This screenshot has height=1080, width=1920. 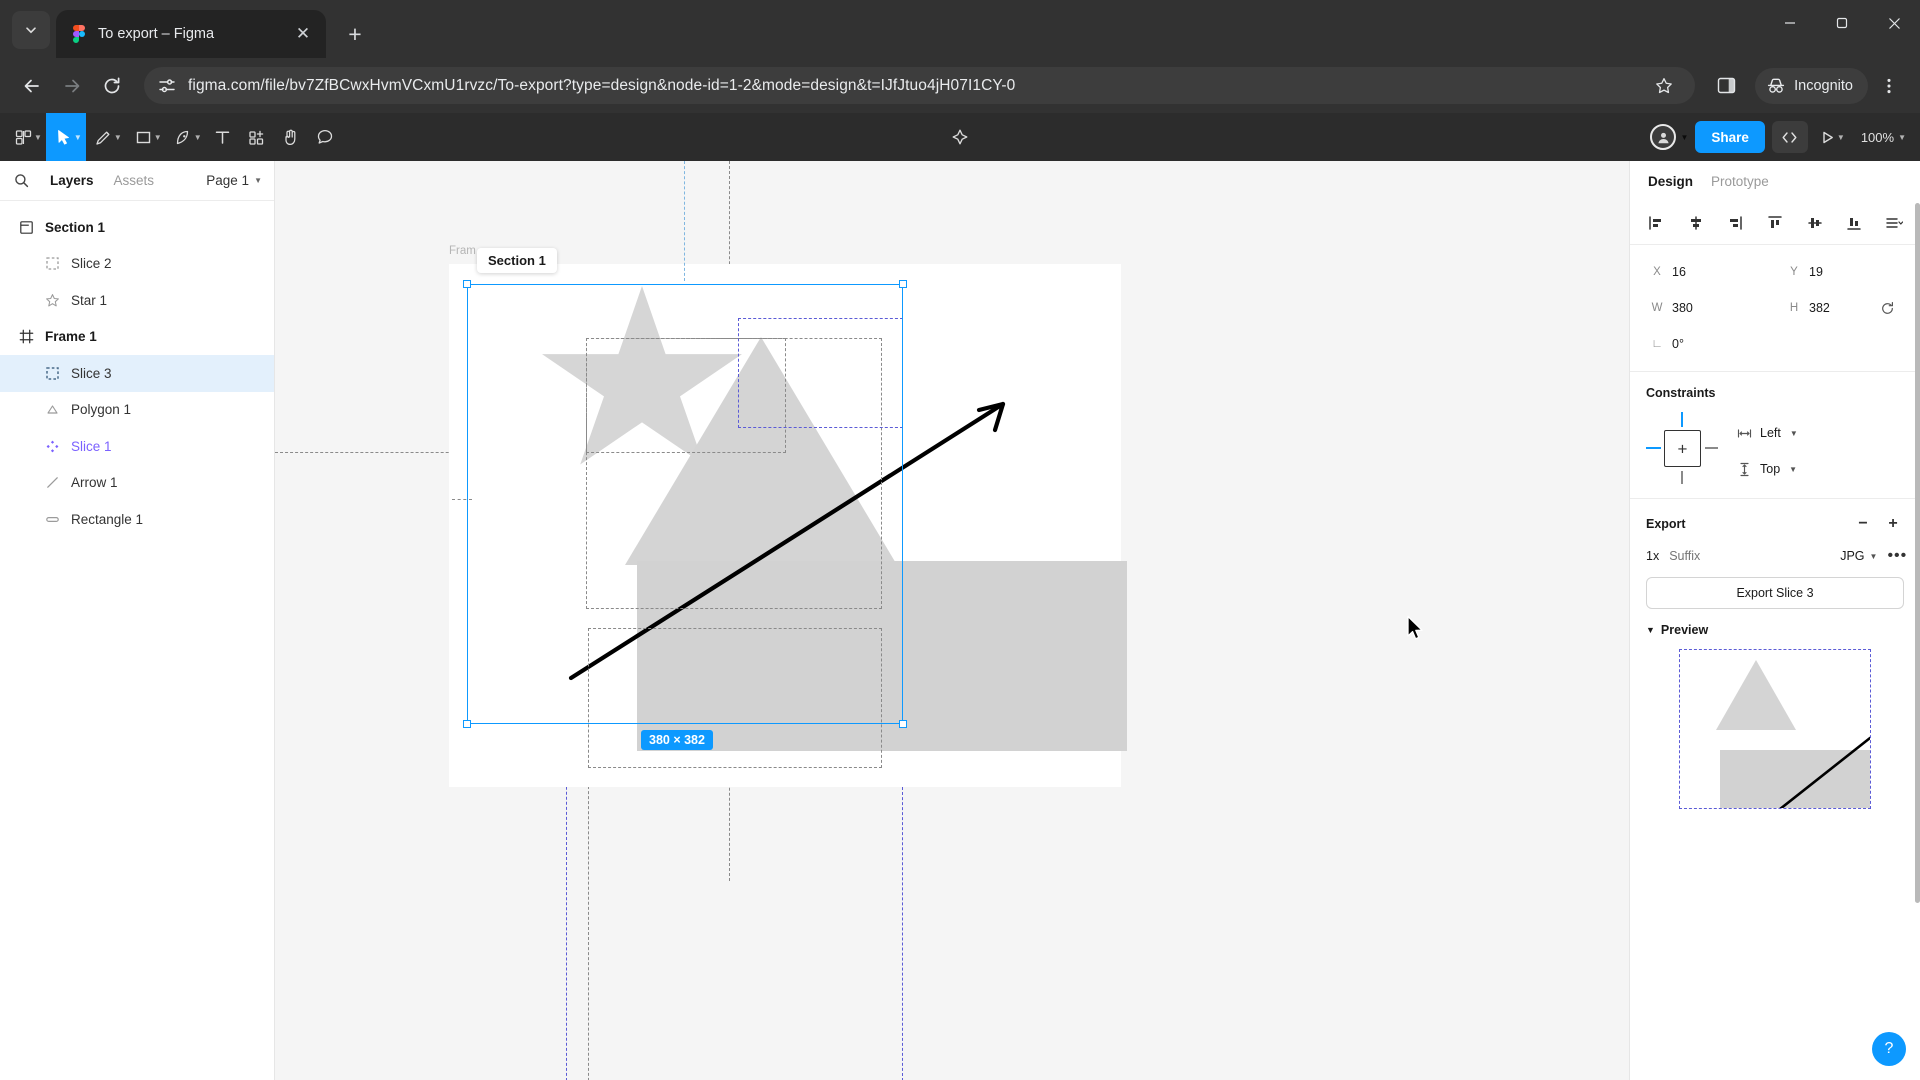 I want to click on reload-button, so click(x=112, y=86).